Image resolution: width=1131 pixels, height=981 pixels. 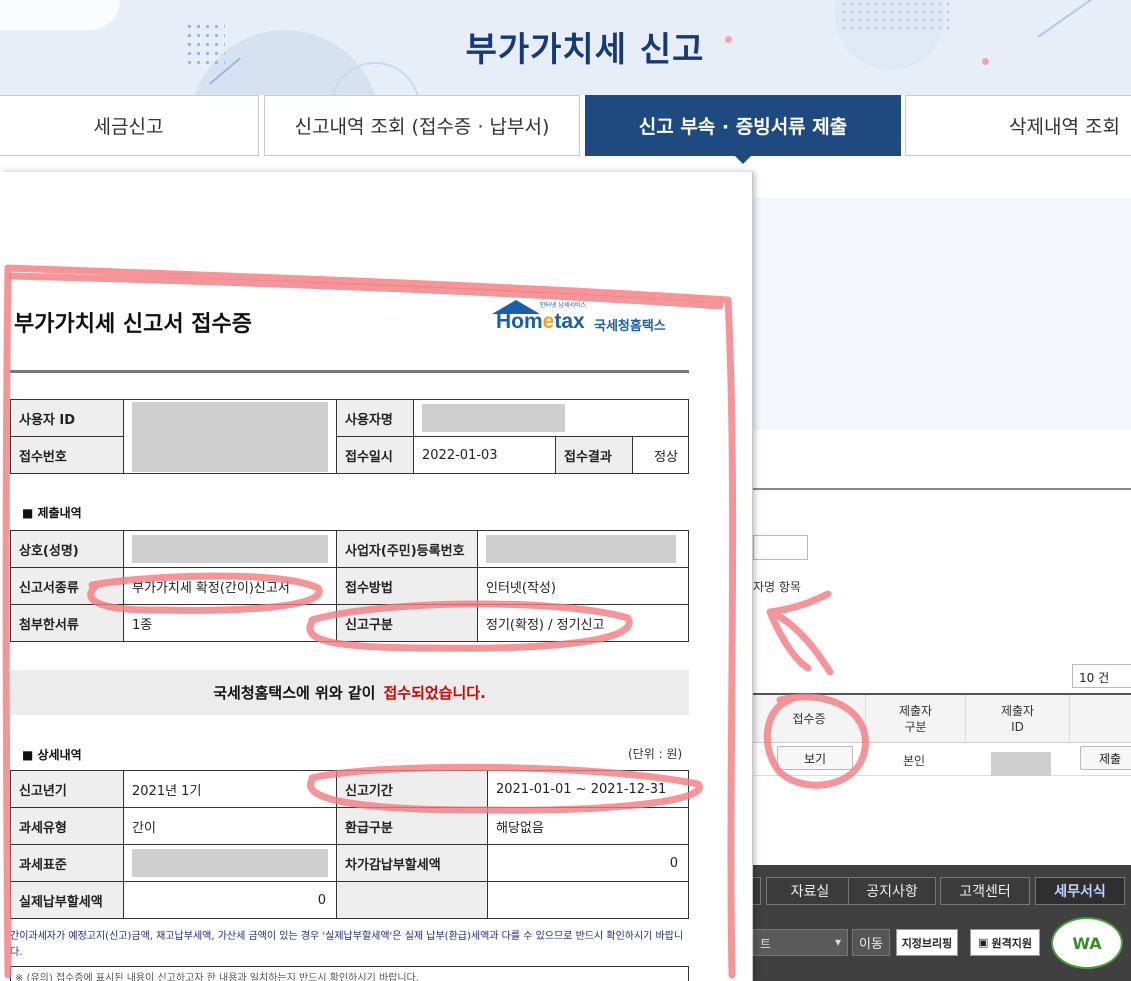 What do you see at coordinates (1018, 719) in the screenshot?
I see `column-header: 제출자 ID` at bounding box center [1018, 719].